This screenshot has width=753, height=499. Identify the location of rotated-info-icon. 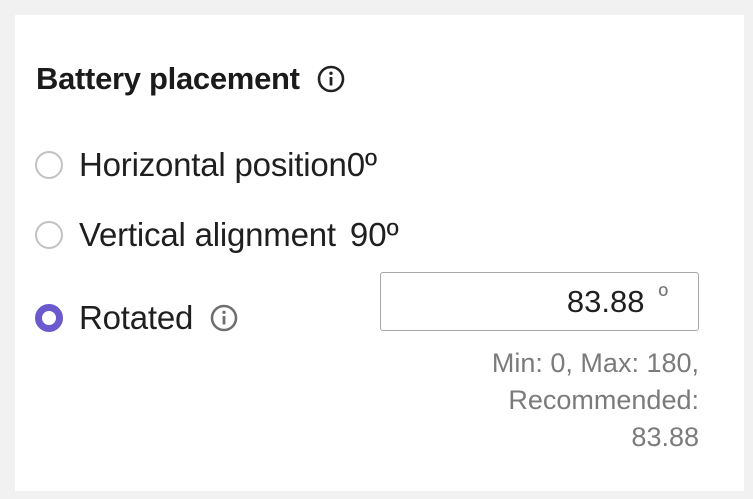
(224, 318).